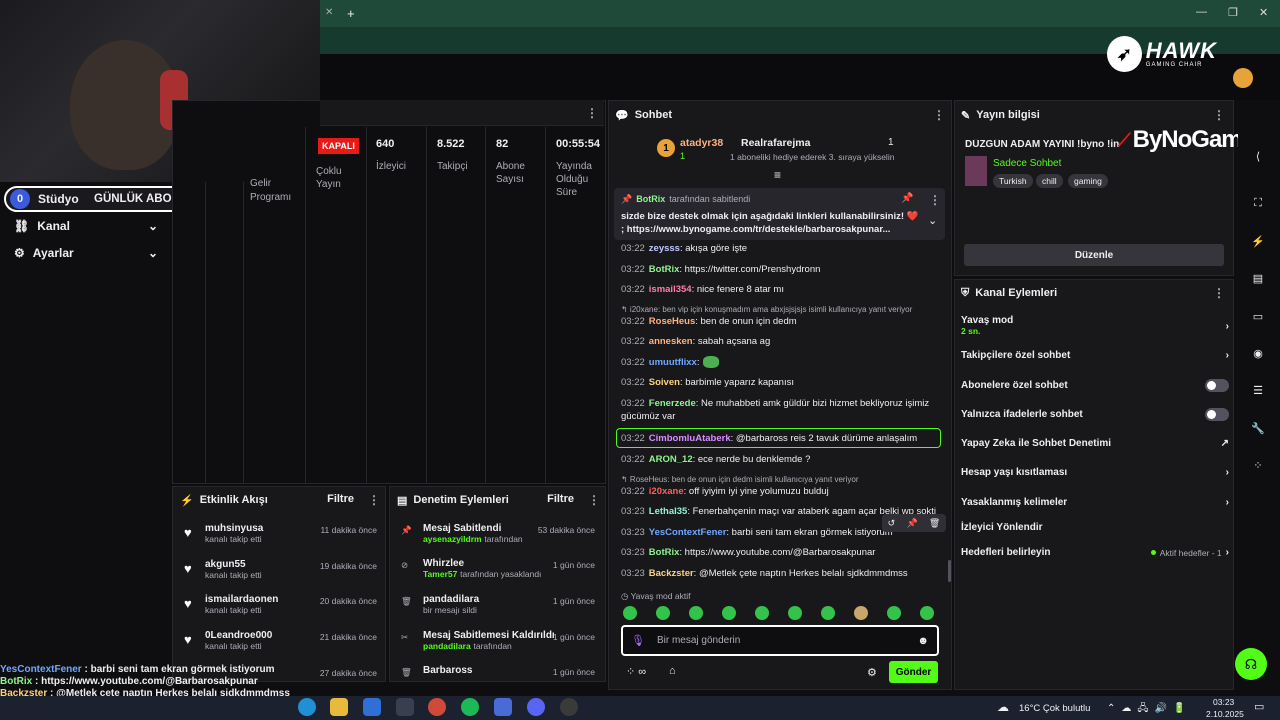 Image resolution: width=1280 pixels, height=720 pixels. I want to click on new-tab-button: +, so click(351, 13).